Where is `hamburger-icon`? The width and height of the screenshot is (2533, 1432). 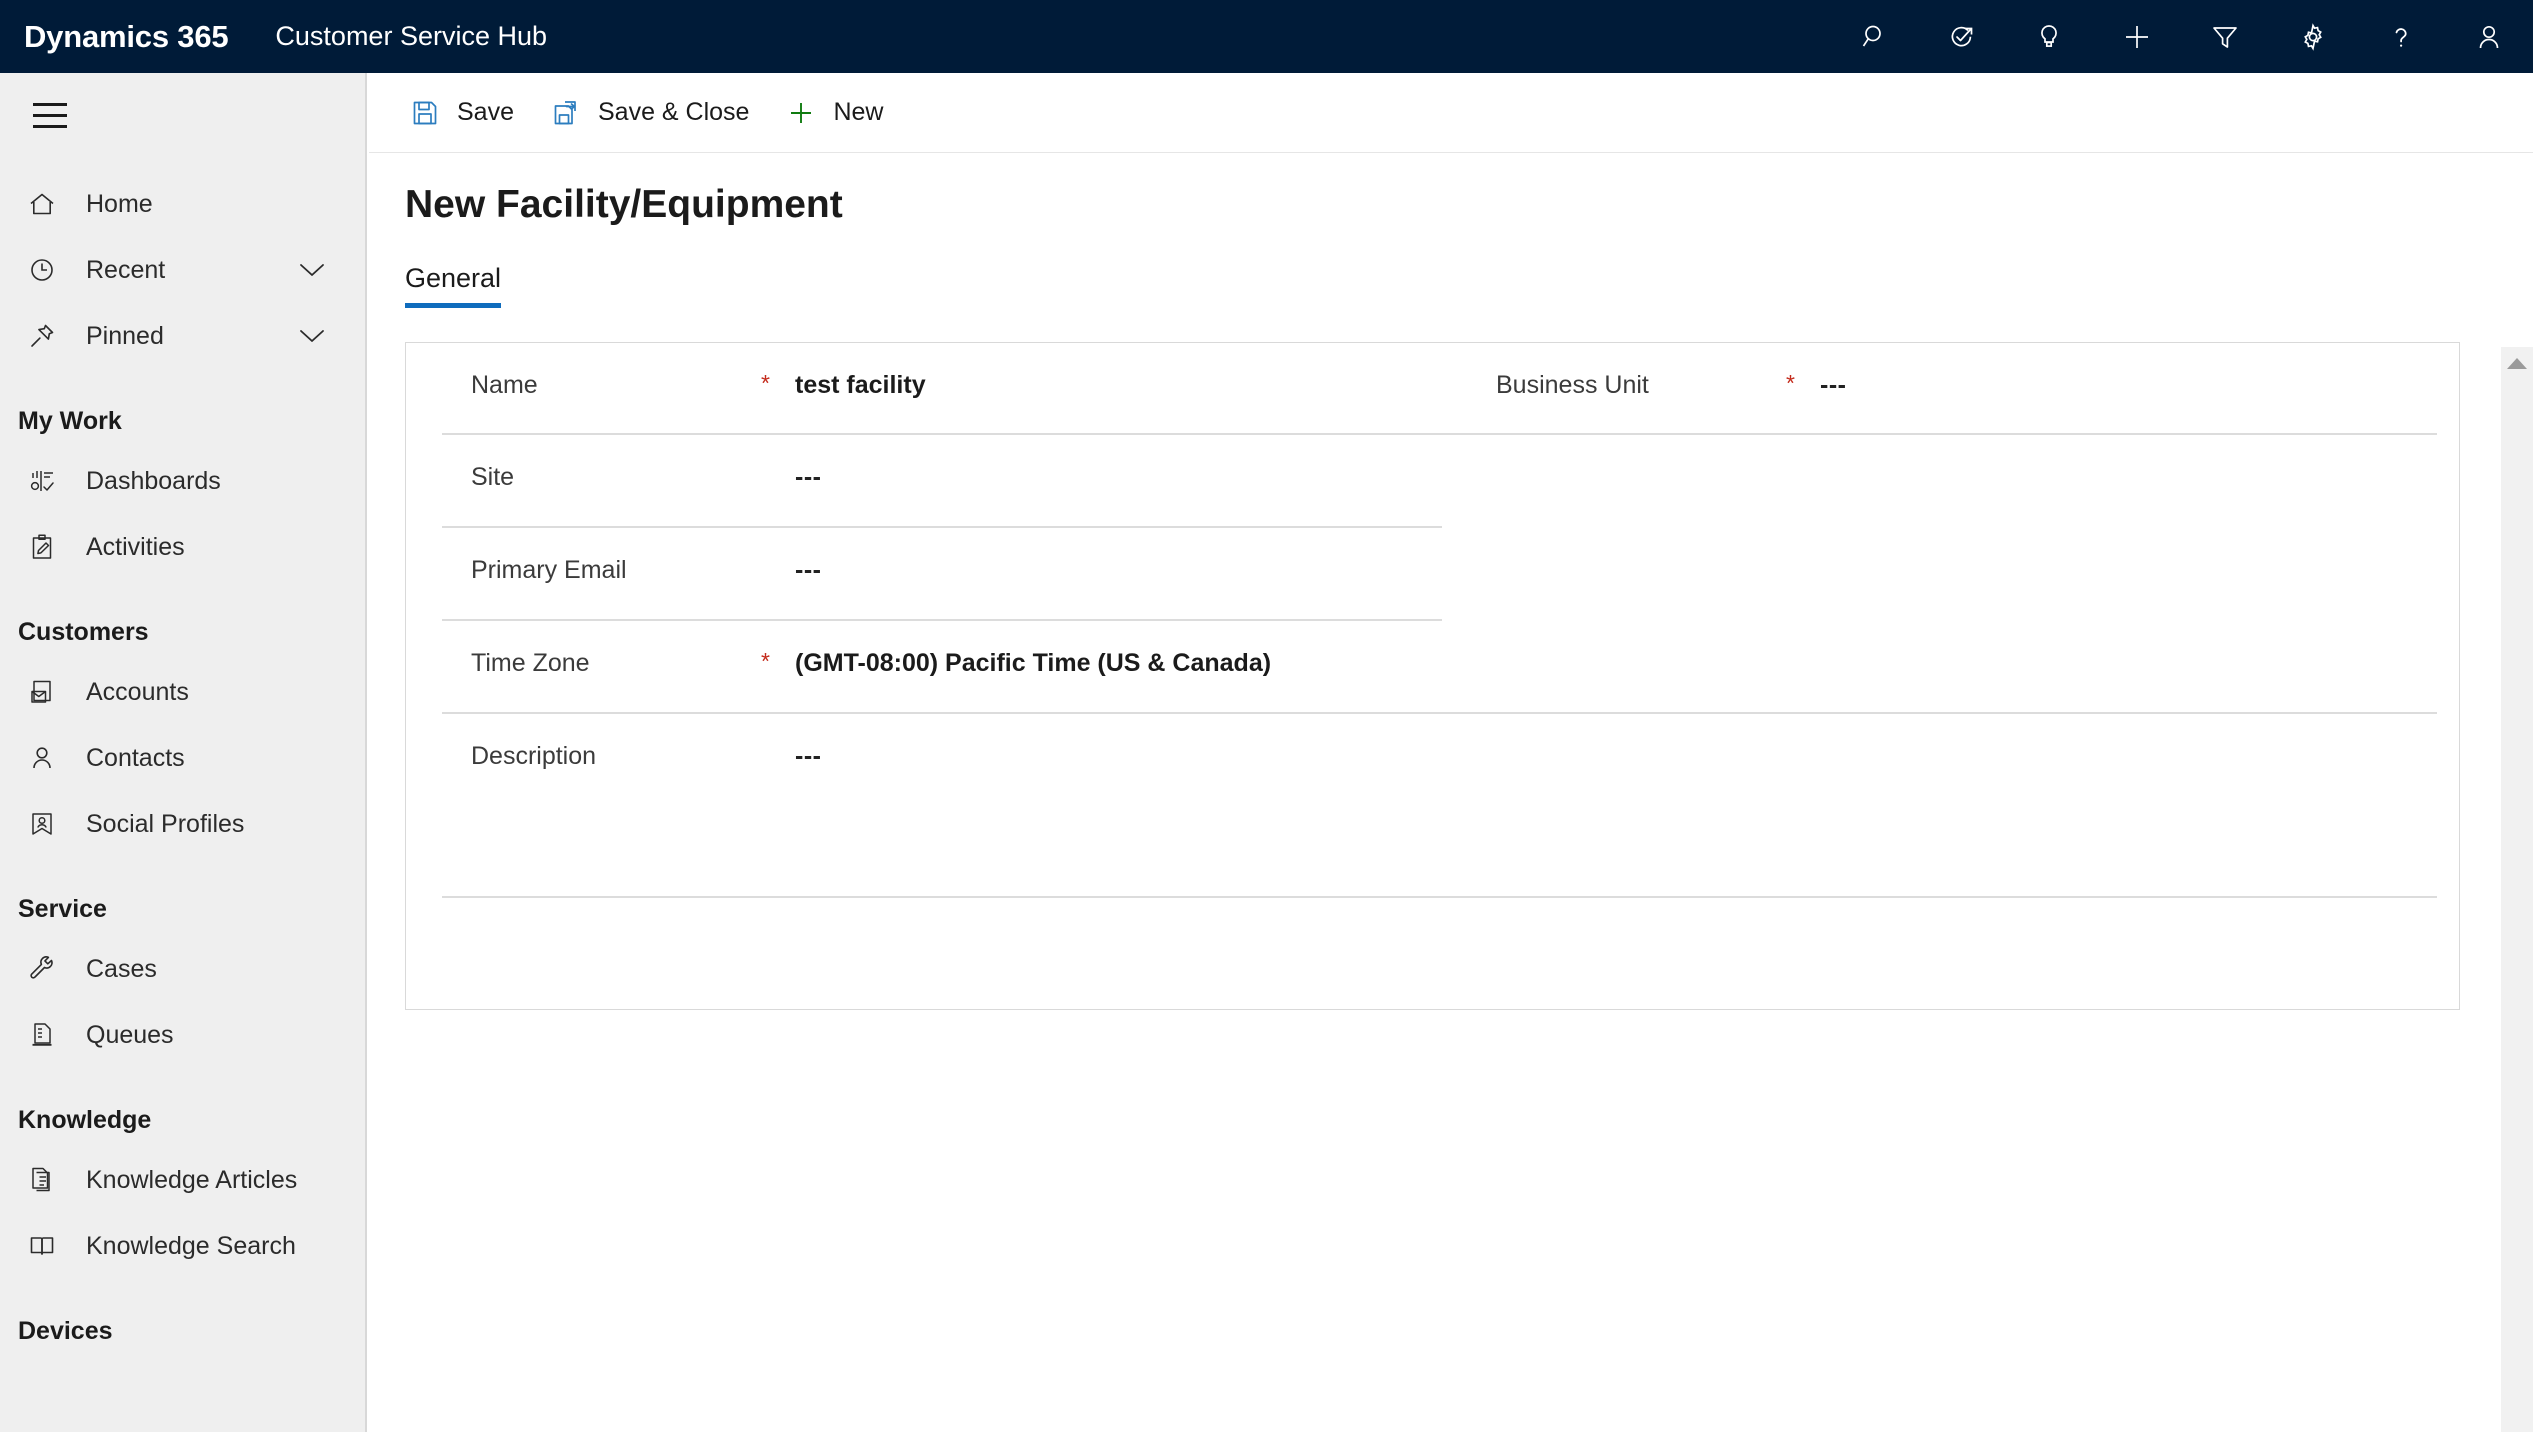
hamburger-icon is located at coordinates (50, 115).